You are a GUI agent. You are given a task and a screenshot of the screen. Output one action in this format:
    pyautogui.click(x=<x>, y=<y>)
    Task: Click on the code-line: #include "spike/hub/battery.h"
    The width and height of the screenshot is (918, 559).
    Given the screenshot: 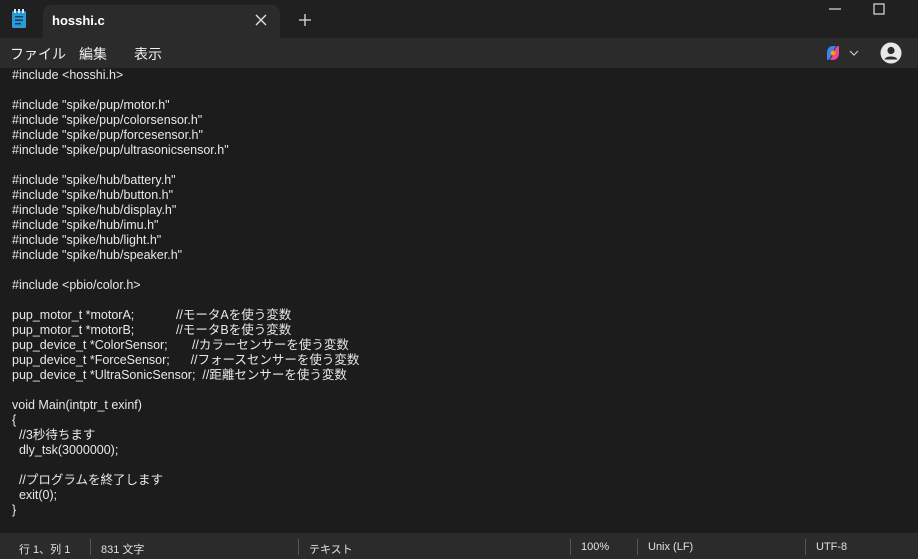 What is the action you would take?
    pyautogui.click(x=94, y=180)
    